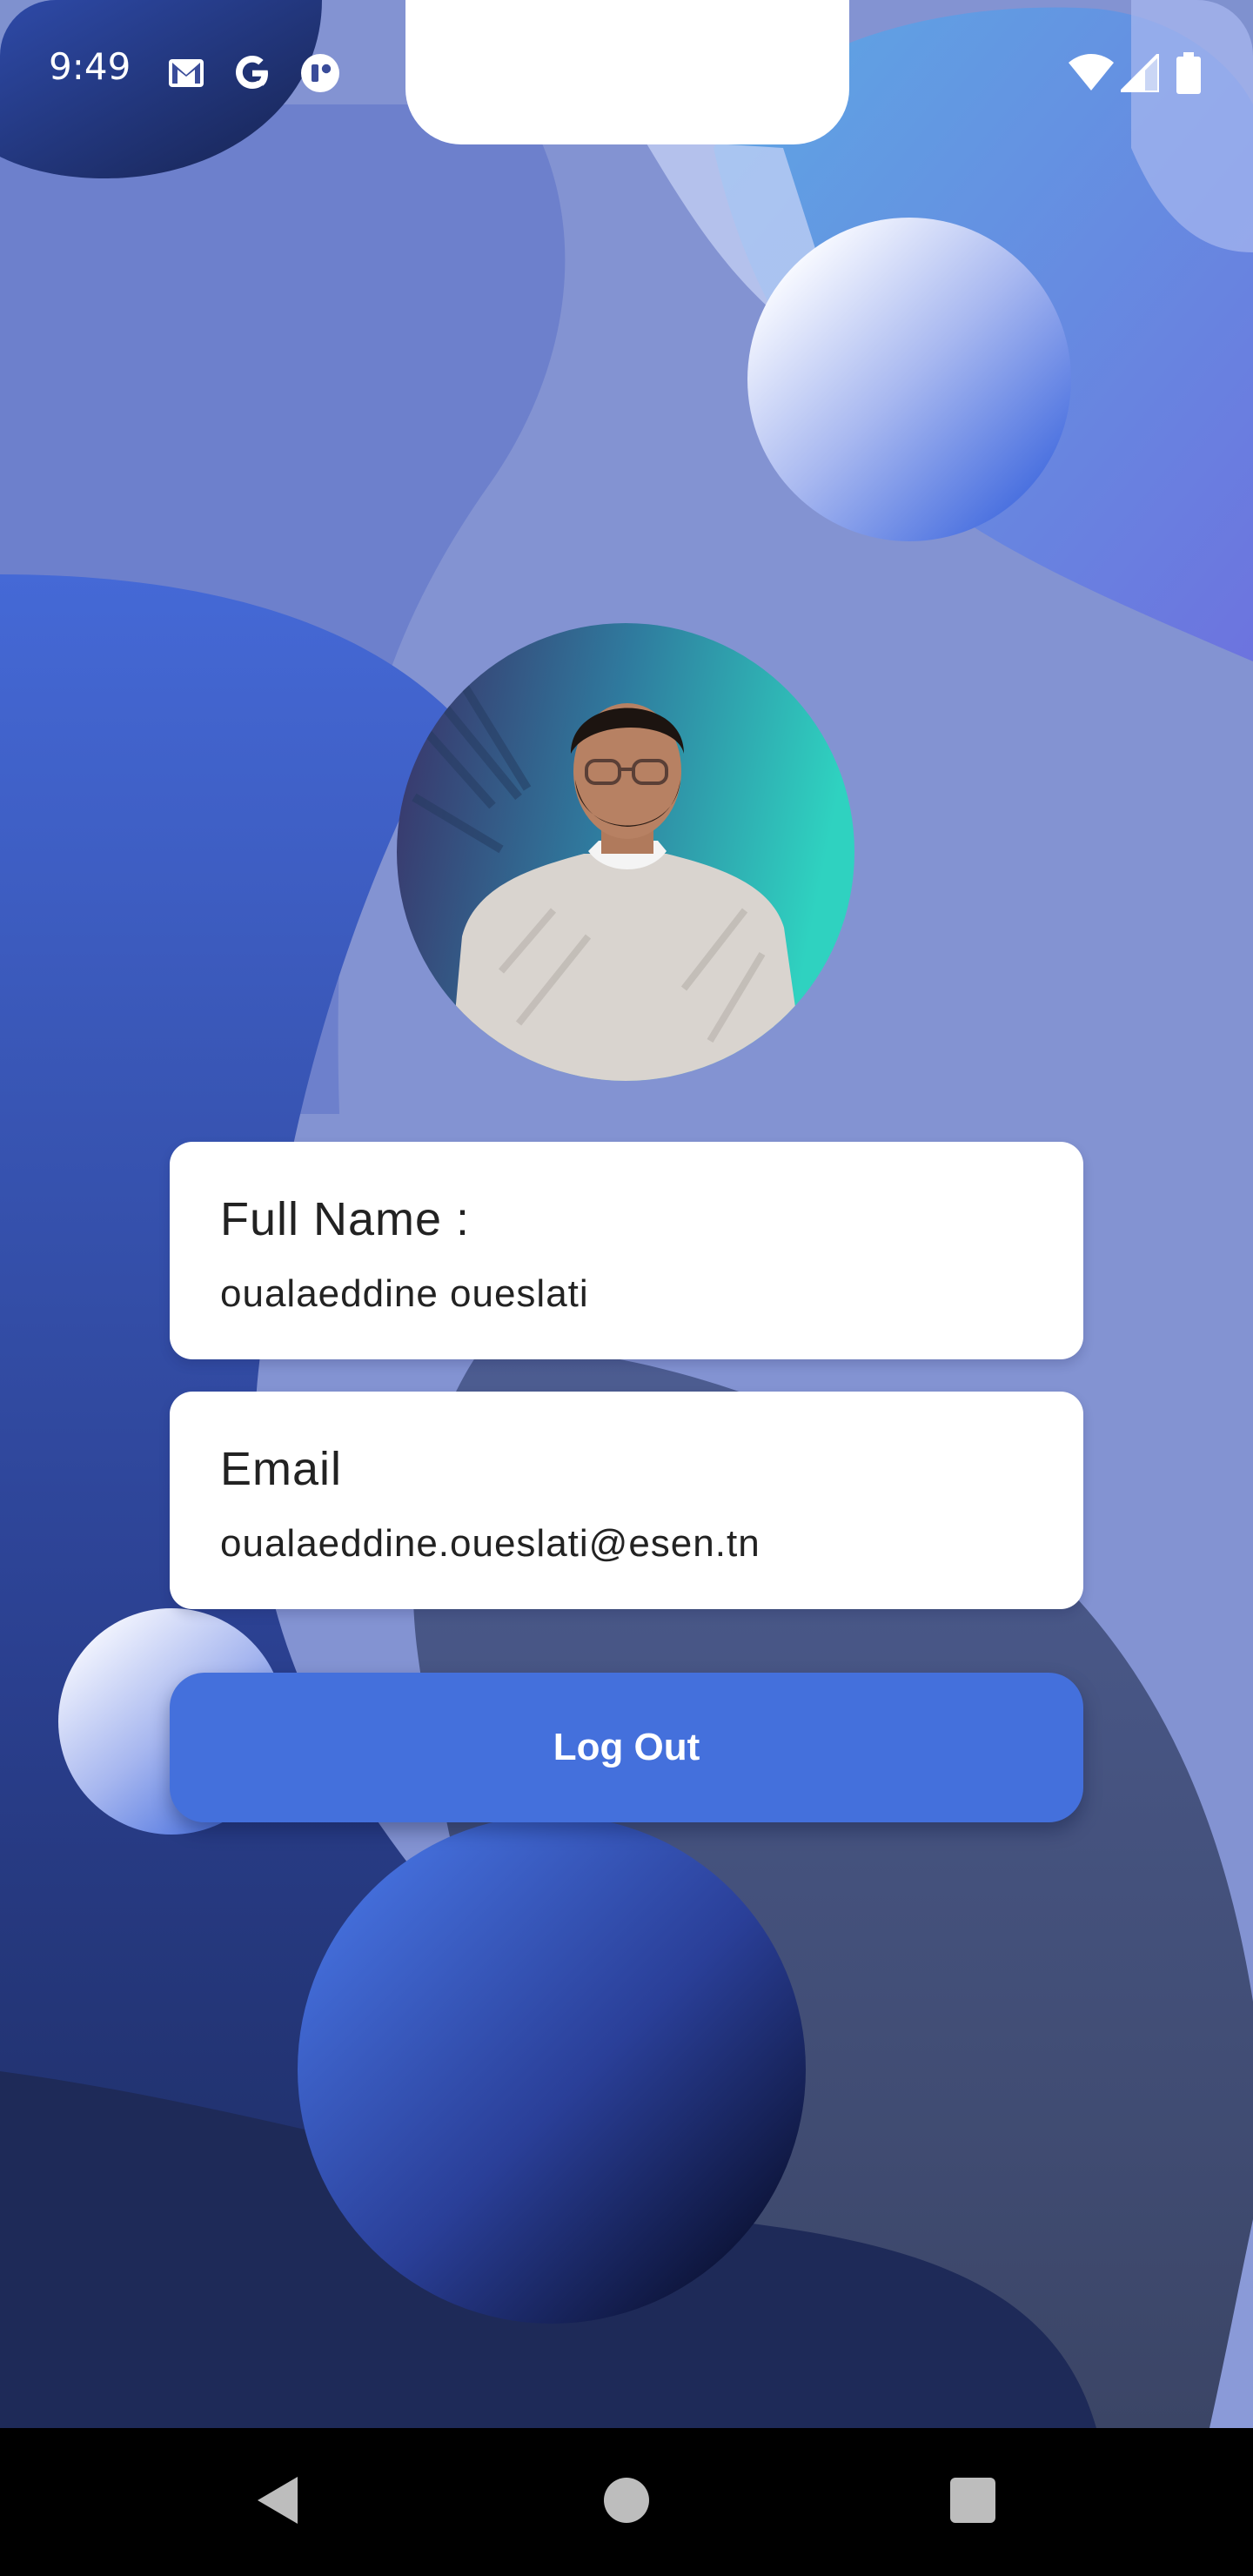 This screenshot has width=1253, height=2576. Describe the element at coordinates (186, 74) in the screenshot. I see `gmail-icon` at that location.